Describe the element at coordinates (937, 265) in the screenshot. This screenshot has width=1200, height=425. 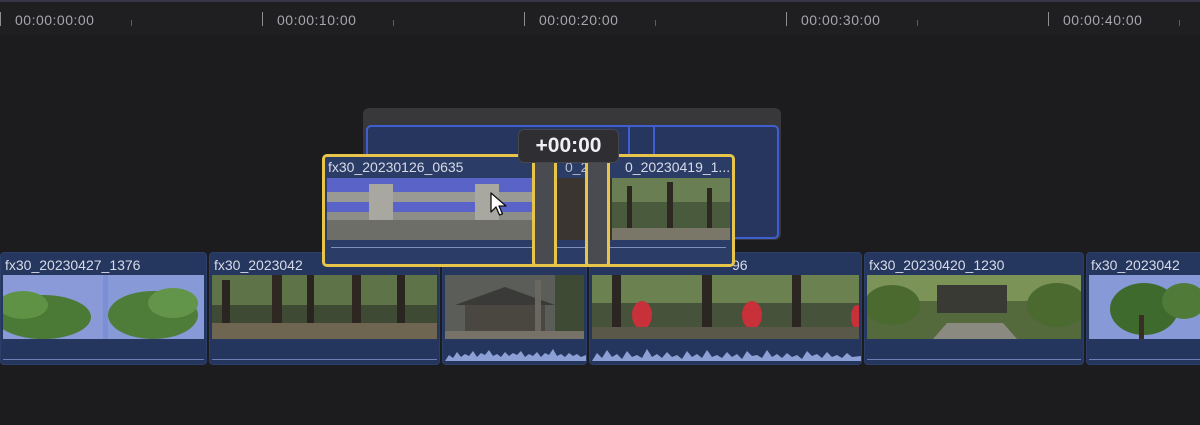
I see `clip-name: fx30_20230420_1230` at that location.